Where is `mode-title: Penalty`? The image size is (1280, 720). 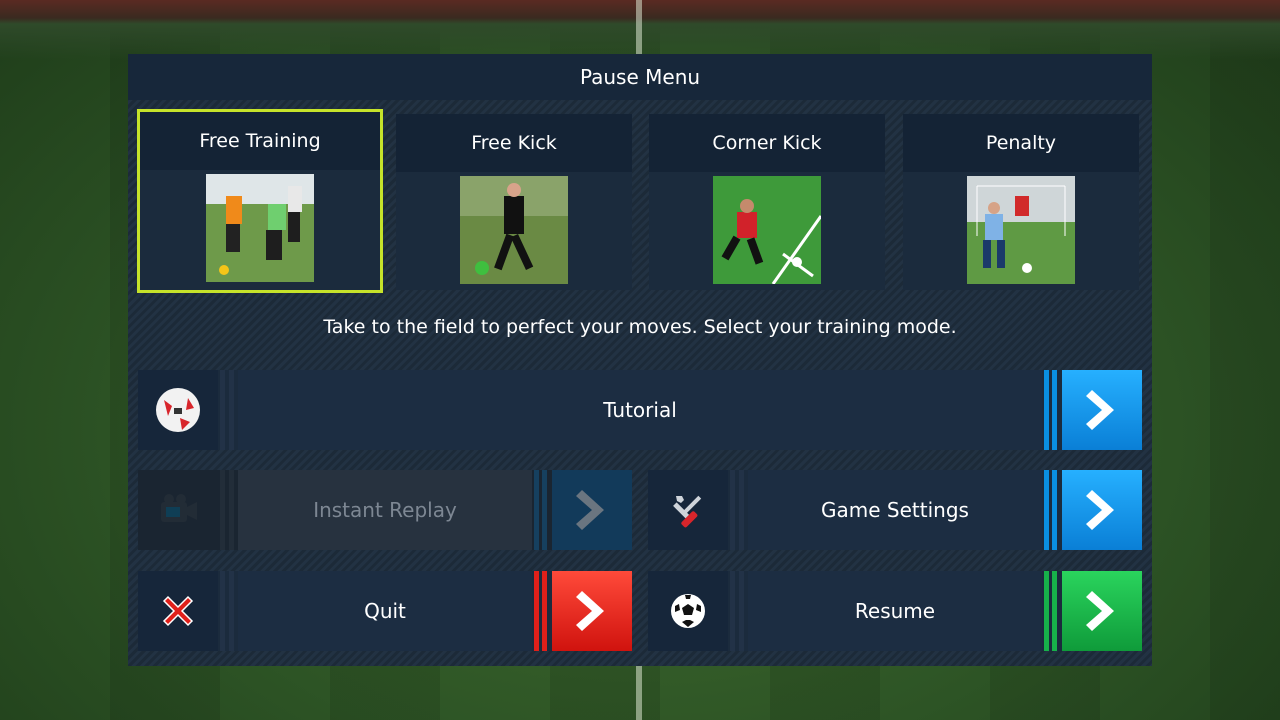
mode-title: Penalty is located at coordinates (1021, 143).